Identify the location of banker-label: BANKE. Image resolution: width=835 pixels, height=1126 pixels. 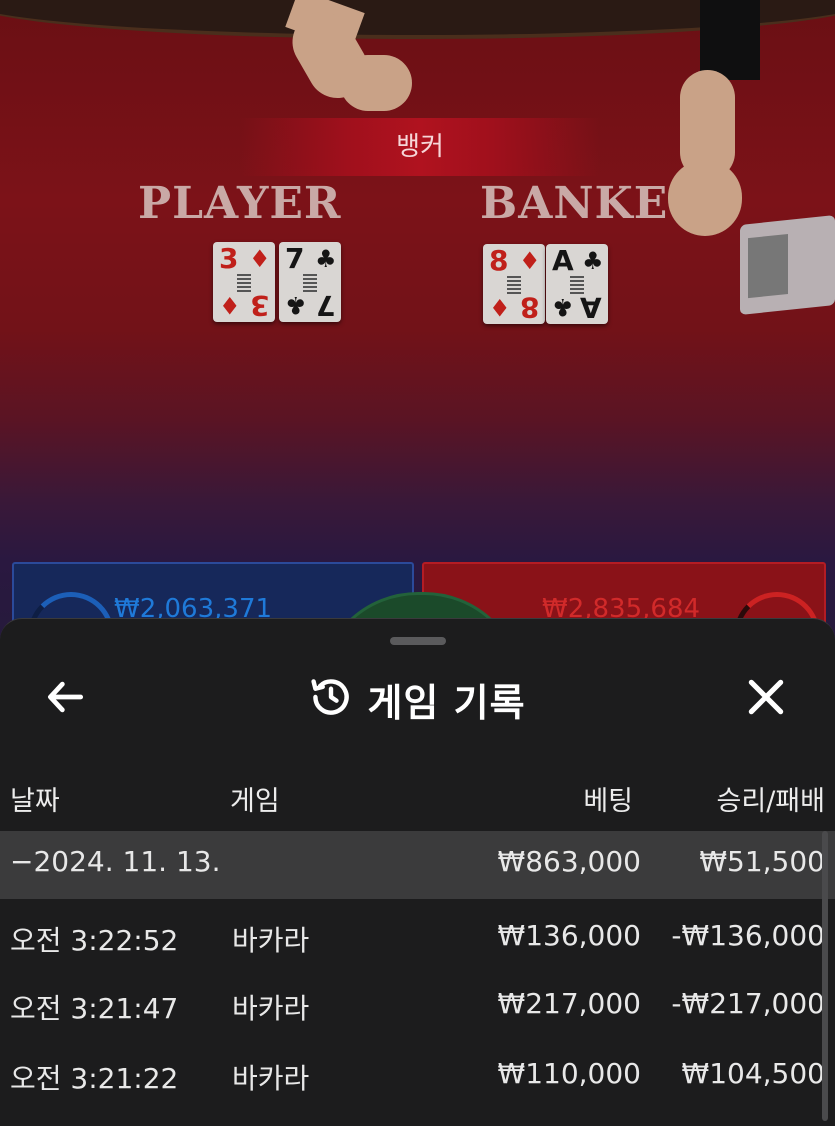
(574, 203).